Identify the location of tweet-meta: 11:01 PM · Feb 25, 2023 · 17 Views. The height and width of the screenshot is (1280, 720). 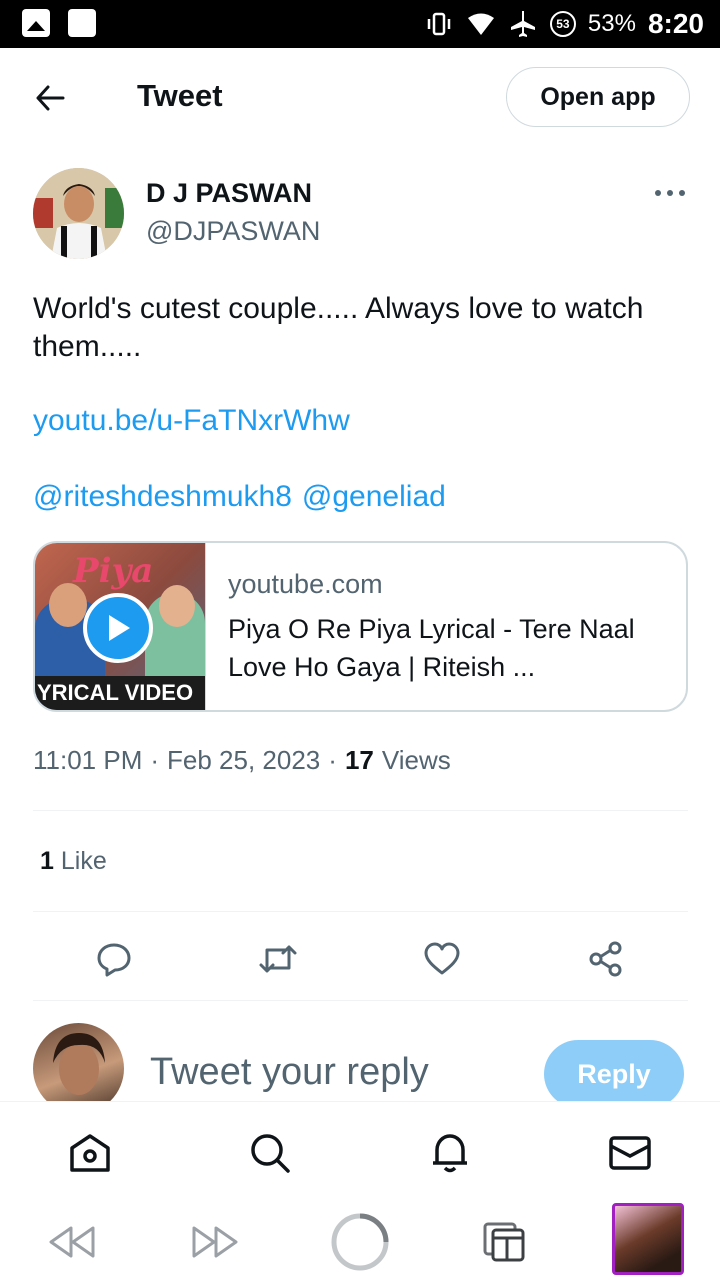
(242, 760).